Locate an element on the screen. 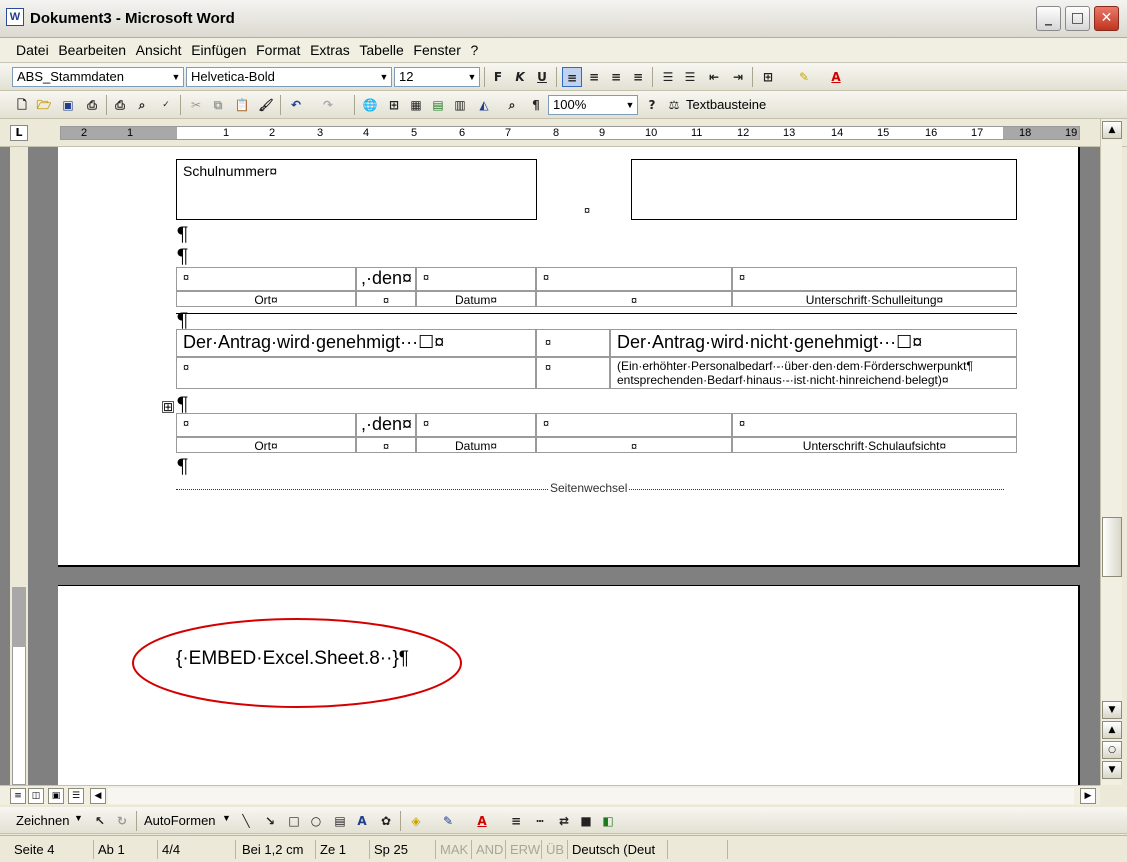  align-right-icon: ≡ is located at coordinates (616, 77).